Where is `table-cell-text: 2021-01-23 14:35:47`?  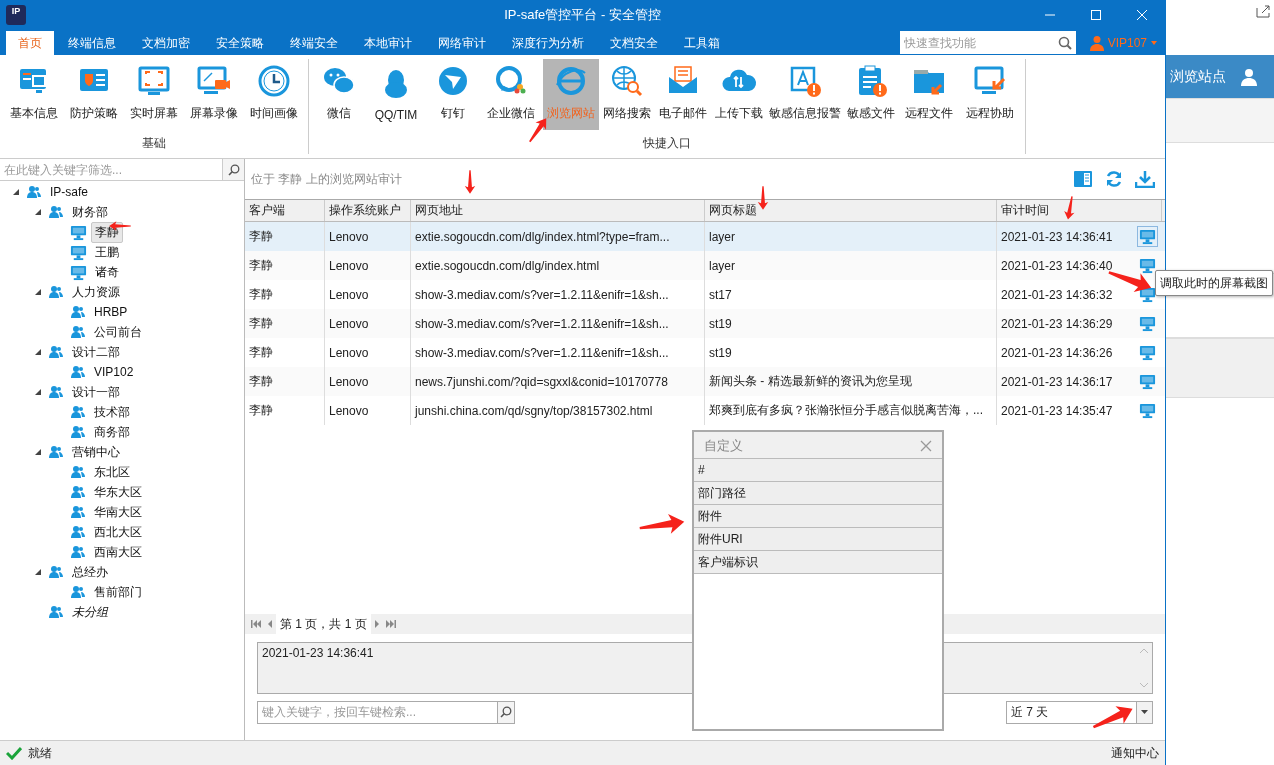
table-cell-text: 2021-01-23 14:35:47 is located at coordinates (1057, 411).